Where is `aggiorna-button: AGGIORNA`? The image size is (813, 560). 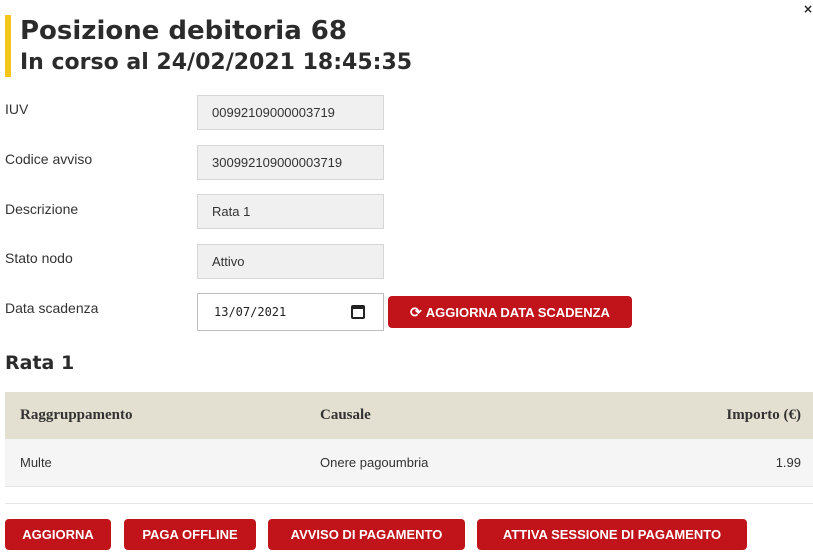
aggiorna-button: AGGIORNA is located at coordinates (58, 534).